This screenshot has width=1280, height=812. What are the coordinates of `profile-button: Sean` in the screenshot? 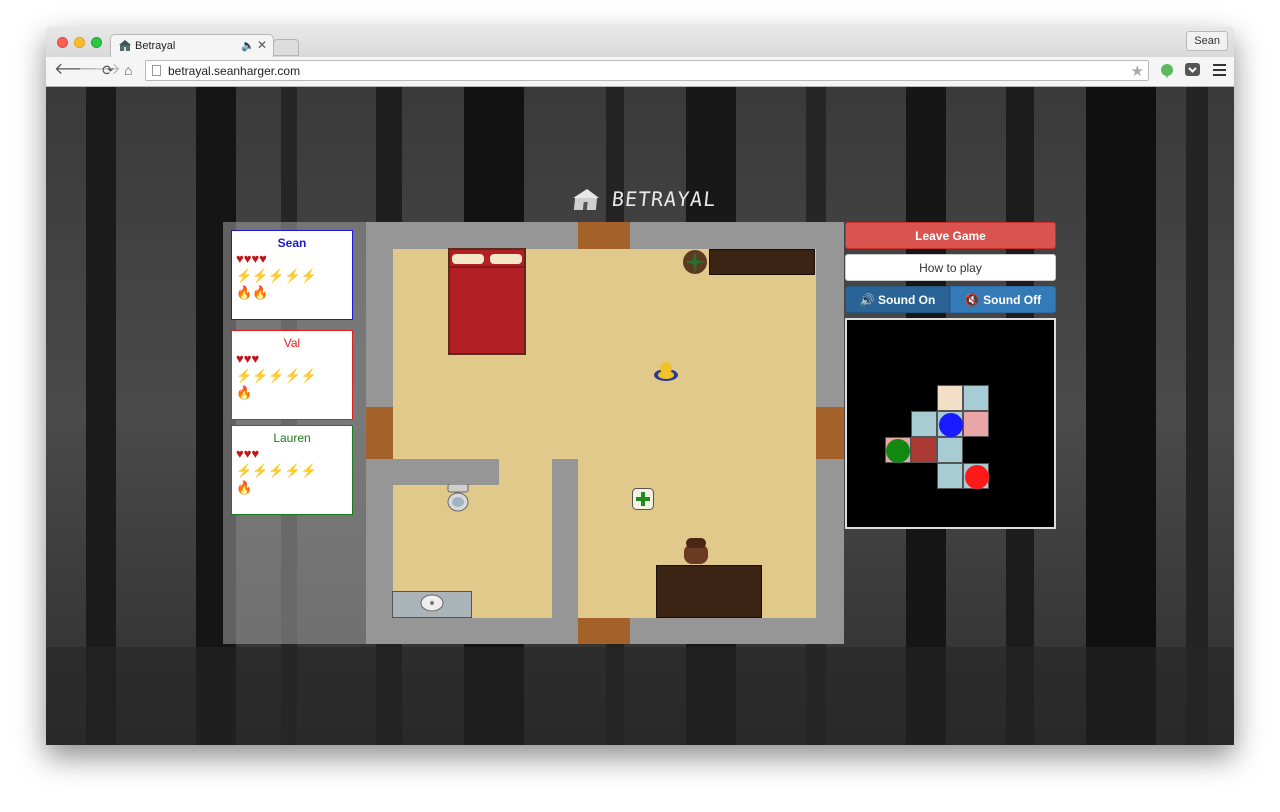 It's located at (1207, 41).